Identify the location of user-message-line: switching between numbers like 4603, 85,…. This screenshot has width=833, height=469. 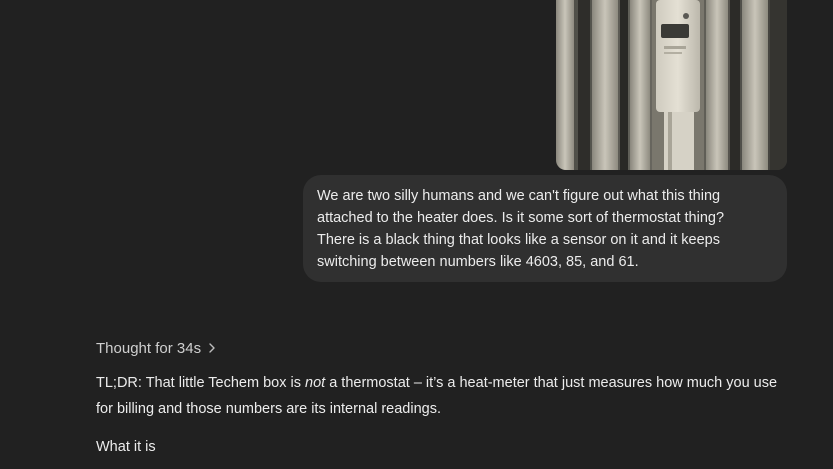
(478, 262).